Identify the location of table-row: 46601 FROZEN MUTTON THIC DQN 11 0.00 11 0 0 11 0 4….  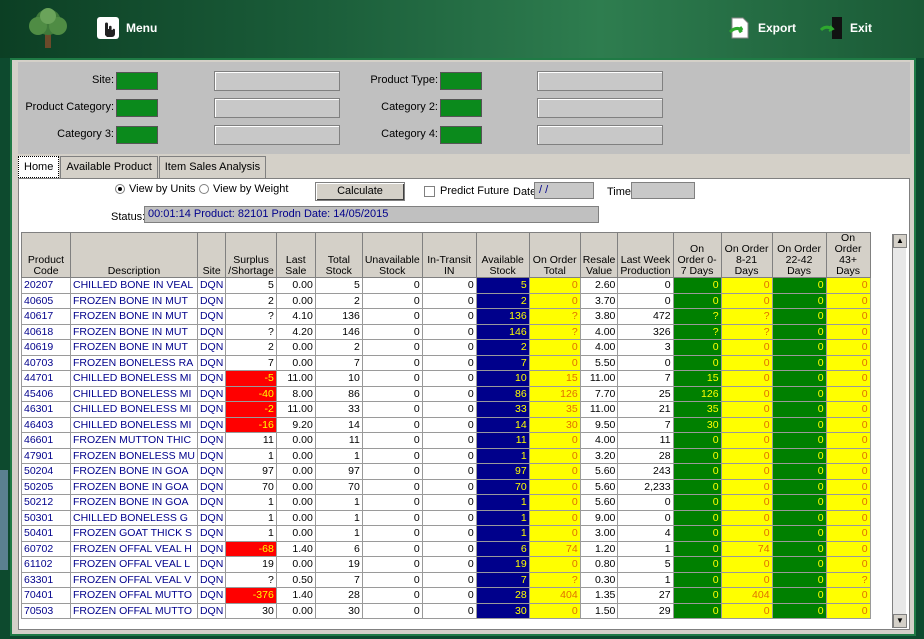
(446, 440).